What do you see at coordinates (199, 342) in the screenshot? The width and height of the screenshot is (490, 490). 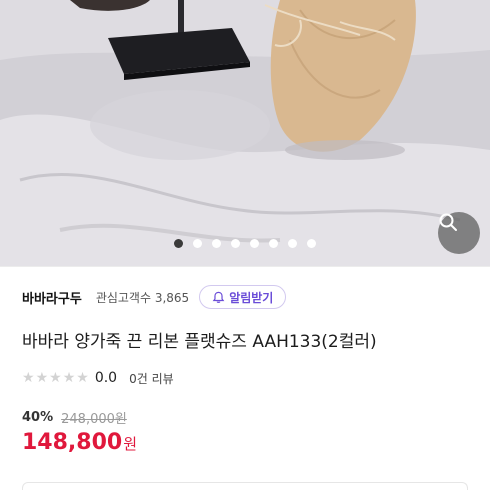 I see `product-title: 바바라 양가죽 끈 리본 플랫슈즈 AAH133(2컬러)` at bounding box center [199, 342].